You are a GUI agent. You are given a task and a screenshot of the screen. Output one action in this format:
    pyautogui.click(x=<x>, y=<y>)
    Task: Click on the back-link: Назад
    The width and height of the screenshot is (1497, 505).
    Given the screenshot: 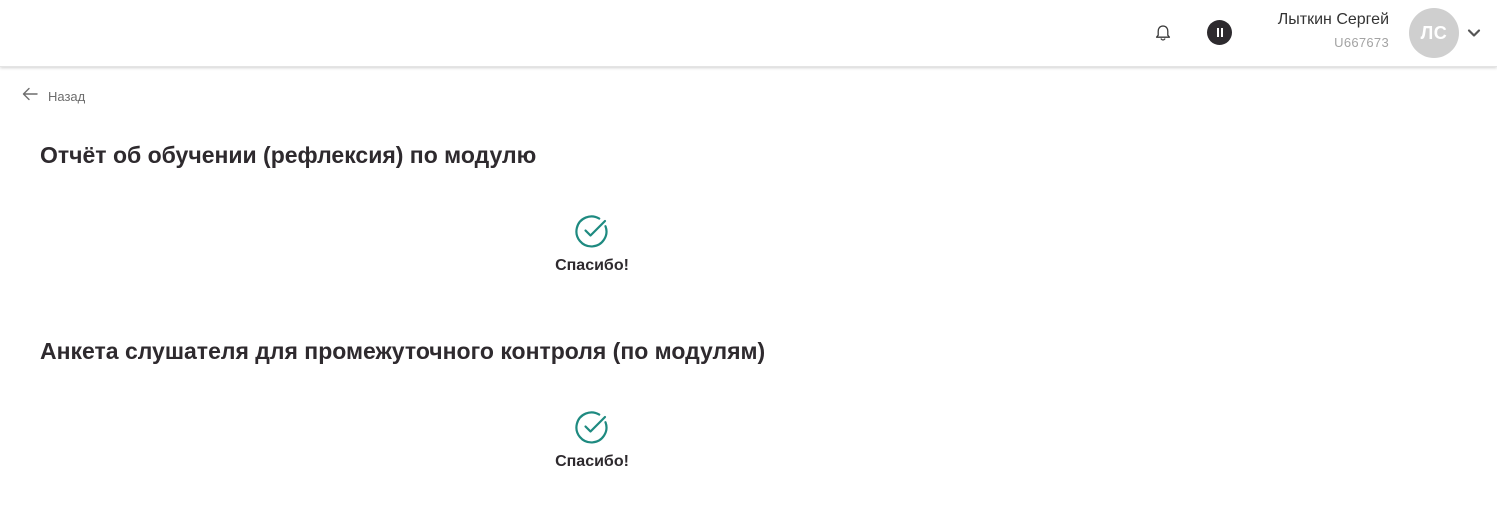 What is the action you would take?
    pyautogui.click(x=53, y=96)
    